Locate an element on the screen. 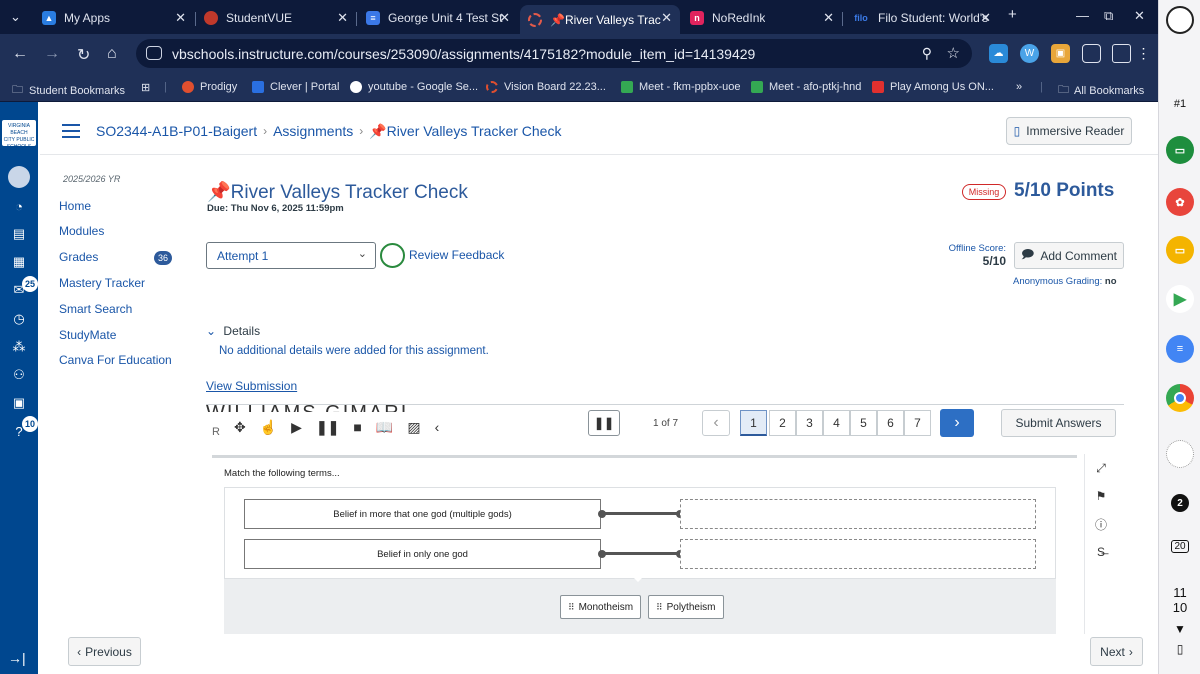 This screenshot has width=1200, height=674. course-nav-grades: Grades is located at coordinates (78, 257).